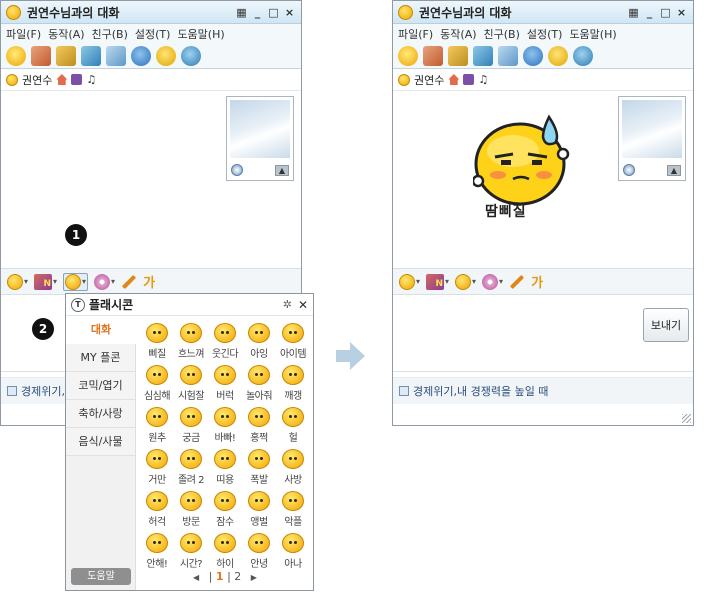 The height and width of the screenshot is (592, 709). Describe the element at coordinates (151, 12) in the screenshot. I see `title-bar: 권연수님과의 대화 ▦ _ □ ×` at that location.